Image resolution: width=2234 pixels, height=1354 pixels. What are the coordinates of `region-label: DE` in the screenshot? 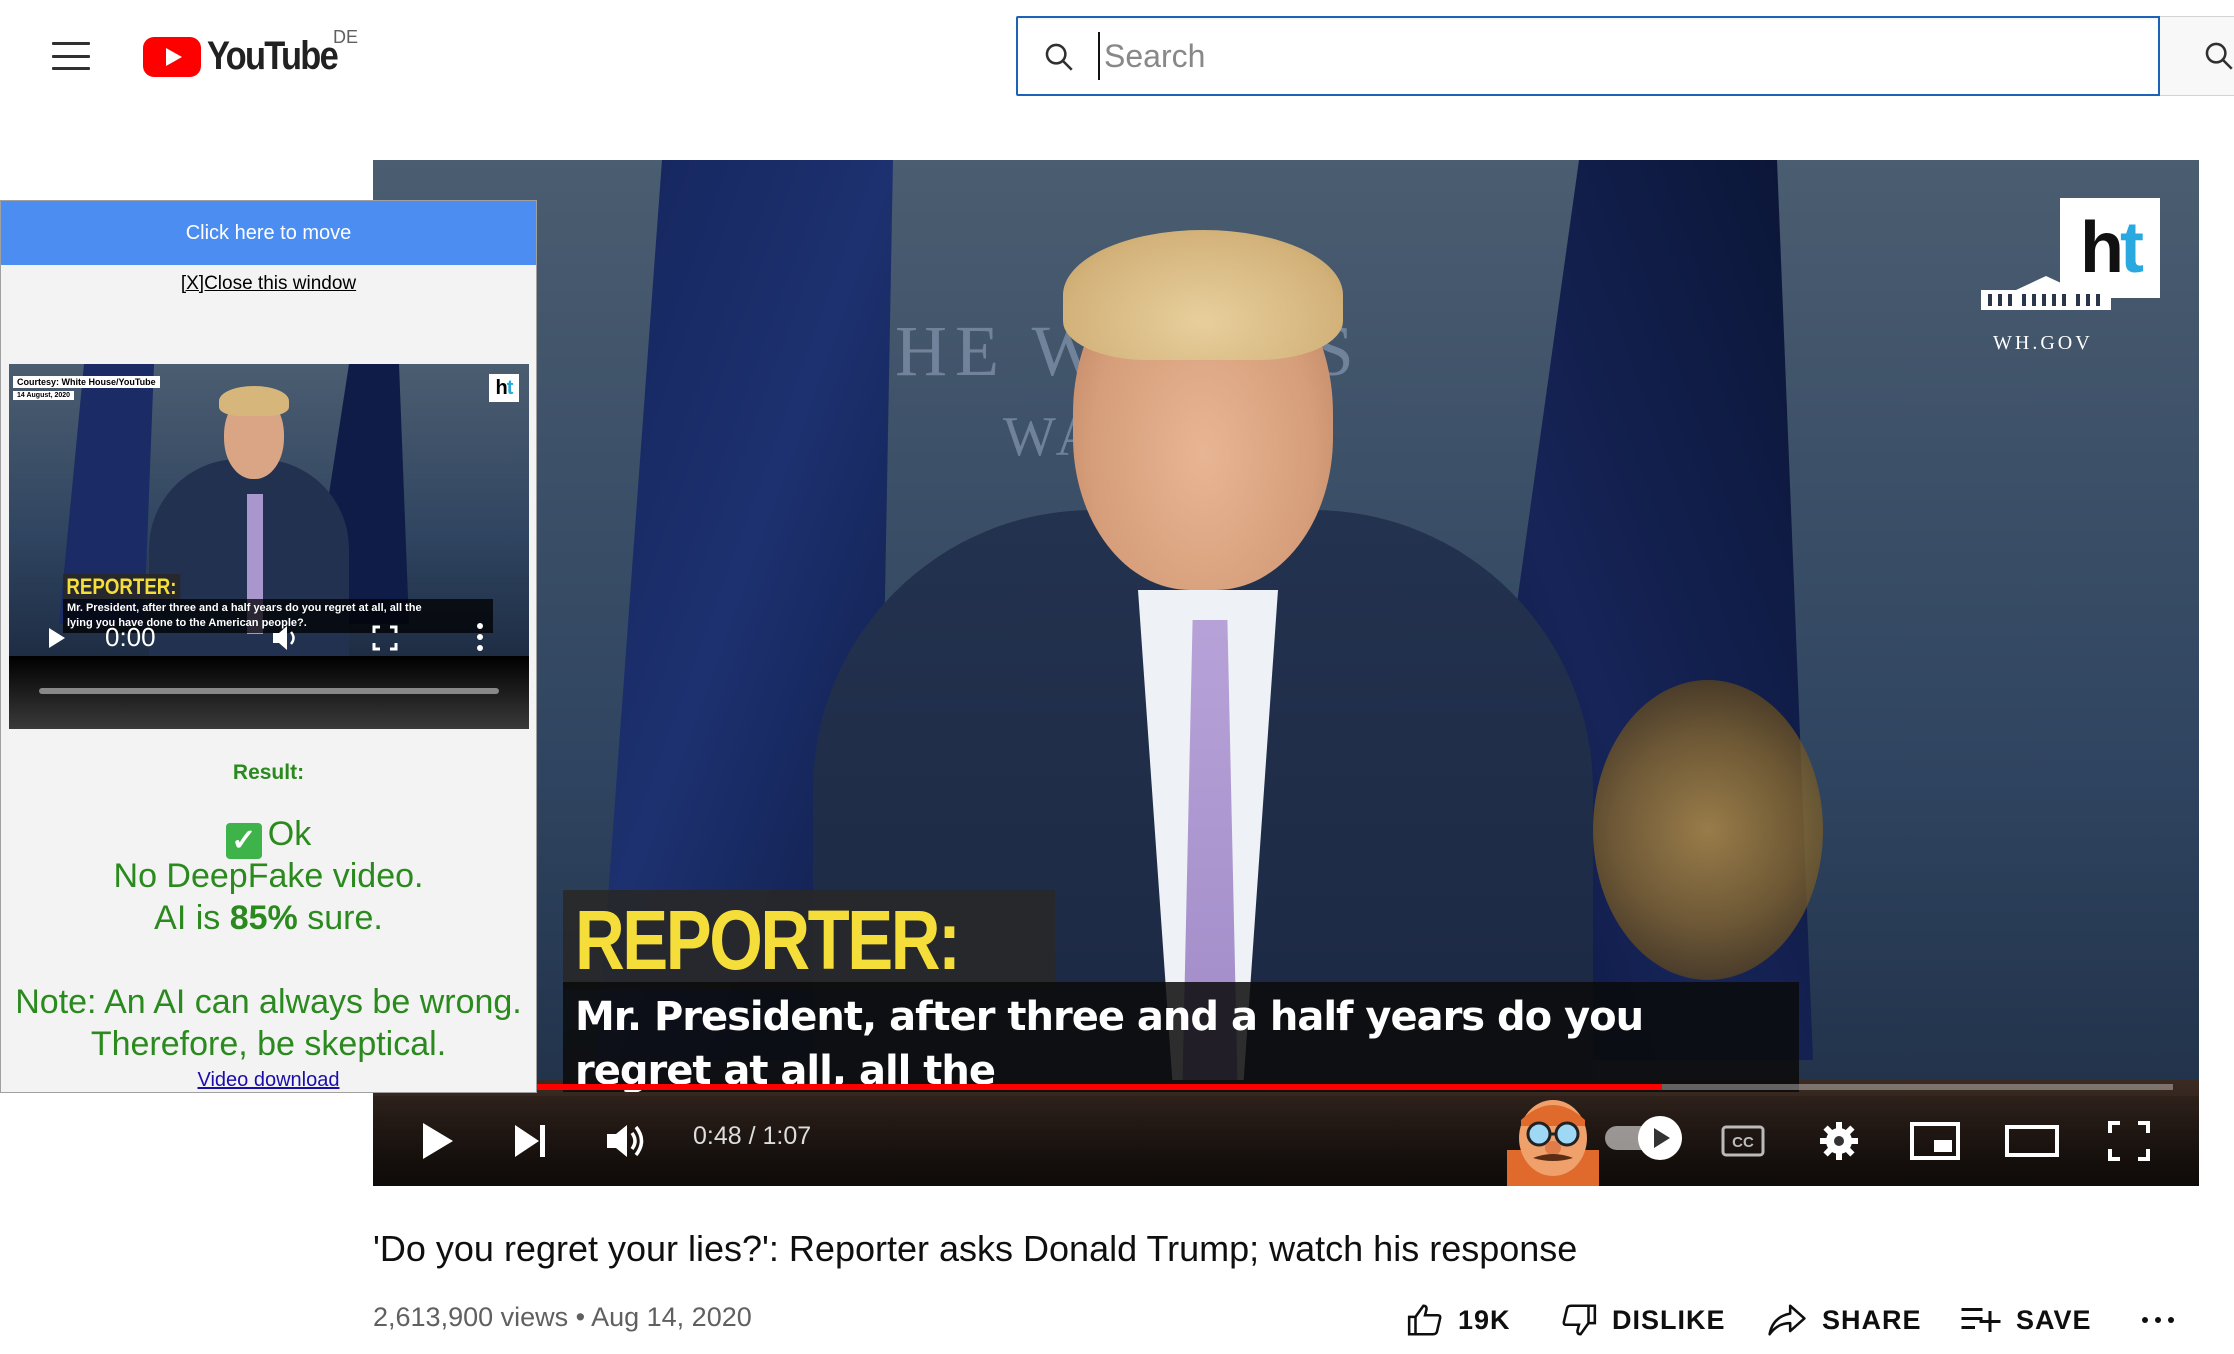 It's located at (346, 37).